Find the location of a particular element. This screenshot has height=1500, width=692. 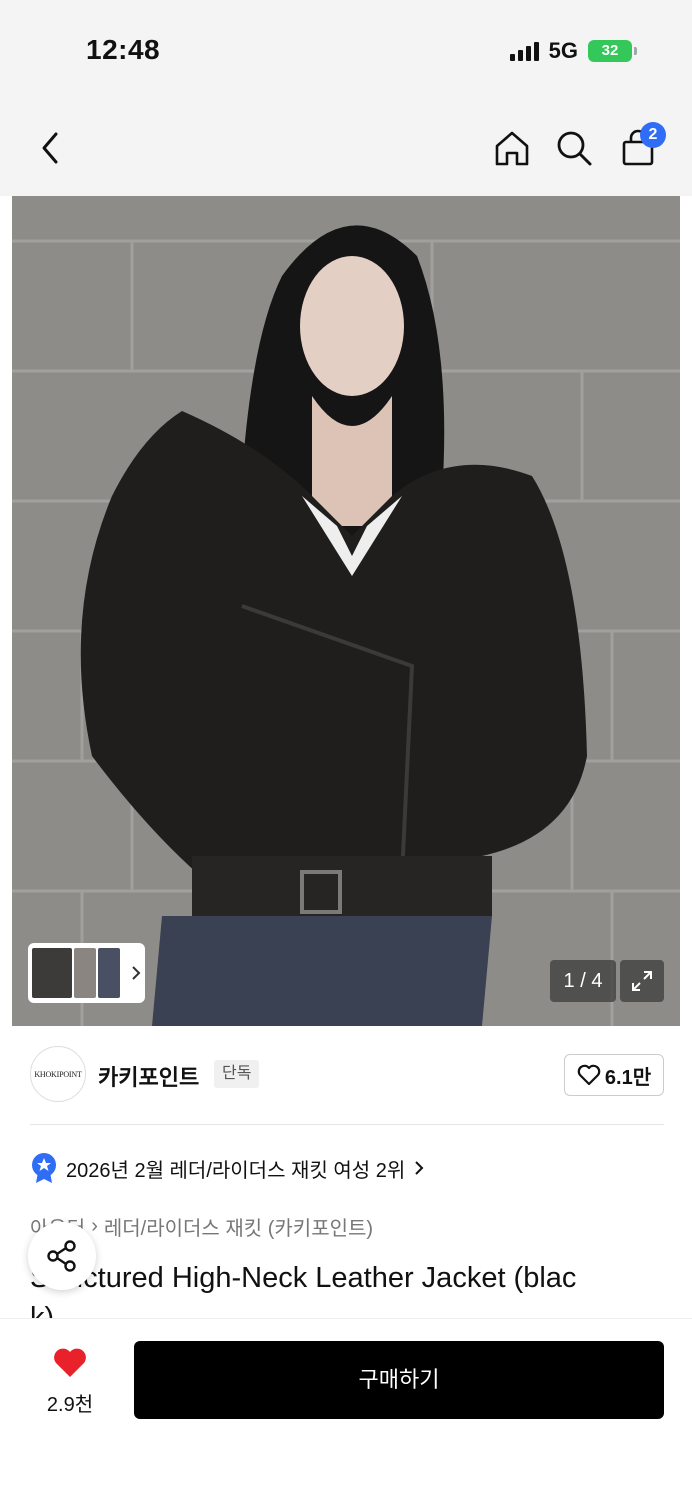

status-bar: 12:48 5G 32 is located at coordinates (346, 50).